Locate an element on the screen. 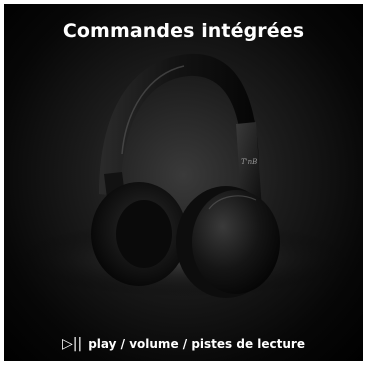 The width and height of the screenshot is (367, 365). right-ear-cup is located at coordinates (236, 242).